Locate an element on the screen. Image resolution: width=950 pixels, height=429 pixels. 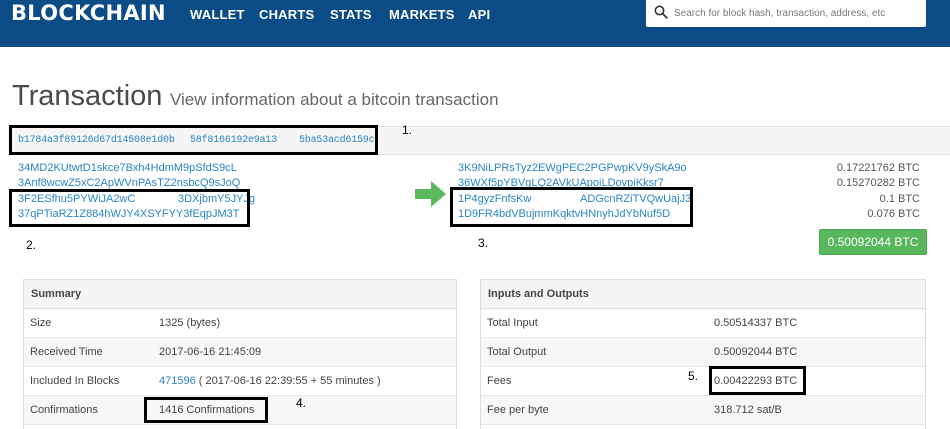
row-value: 1325 (bytes) is located at coordinates (190, 323).